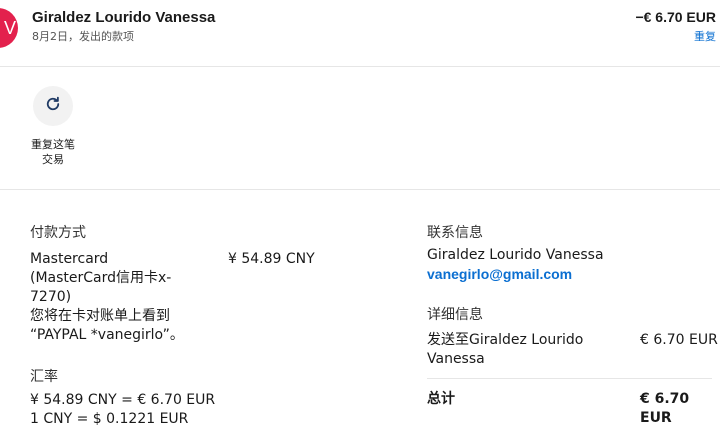 Image resolution: width=720 pixels, height=429 pixels. What do you see at coordinates (100, 316) in the screenshot?
I see `payment-method-line: 您将在卡对账单上看到` at bounding box center [100, 316].